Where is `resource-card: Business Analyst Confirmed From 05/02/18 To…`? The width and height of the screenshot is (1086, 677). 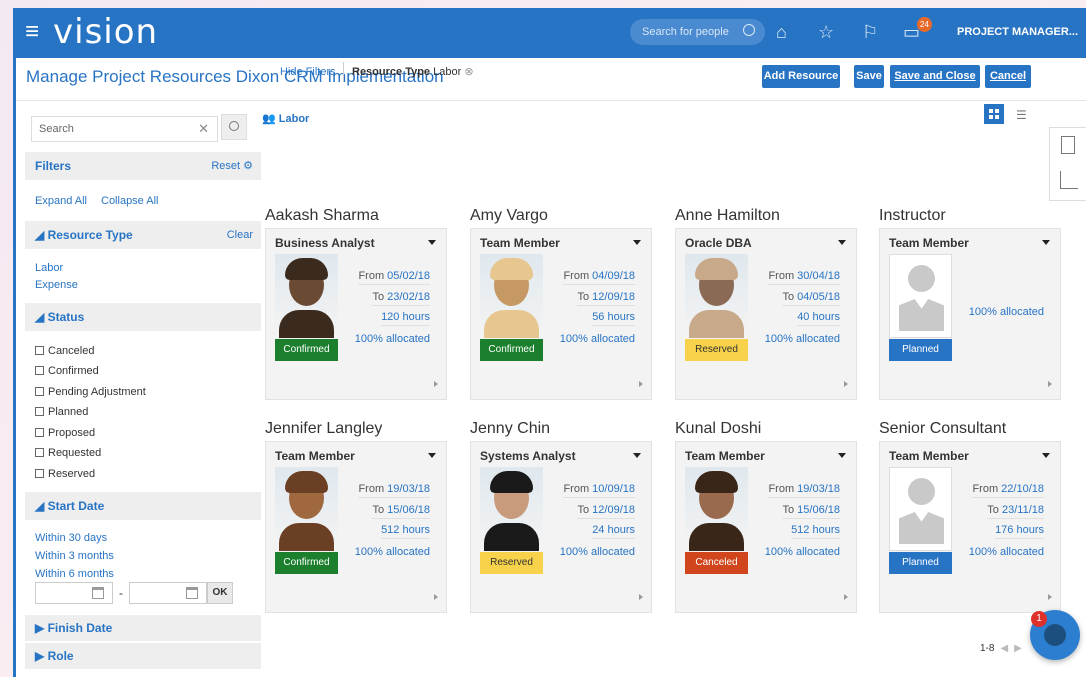
resource-card: Business Analyst Confirmed From 05/02/18 To… is located at coordinates (356, 314).